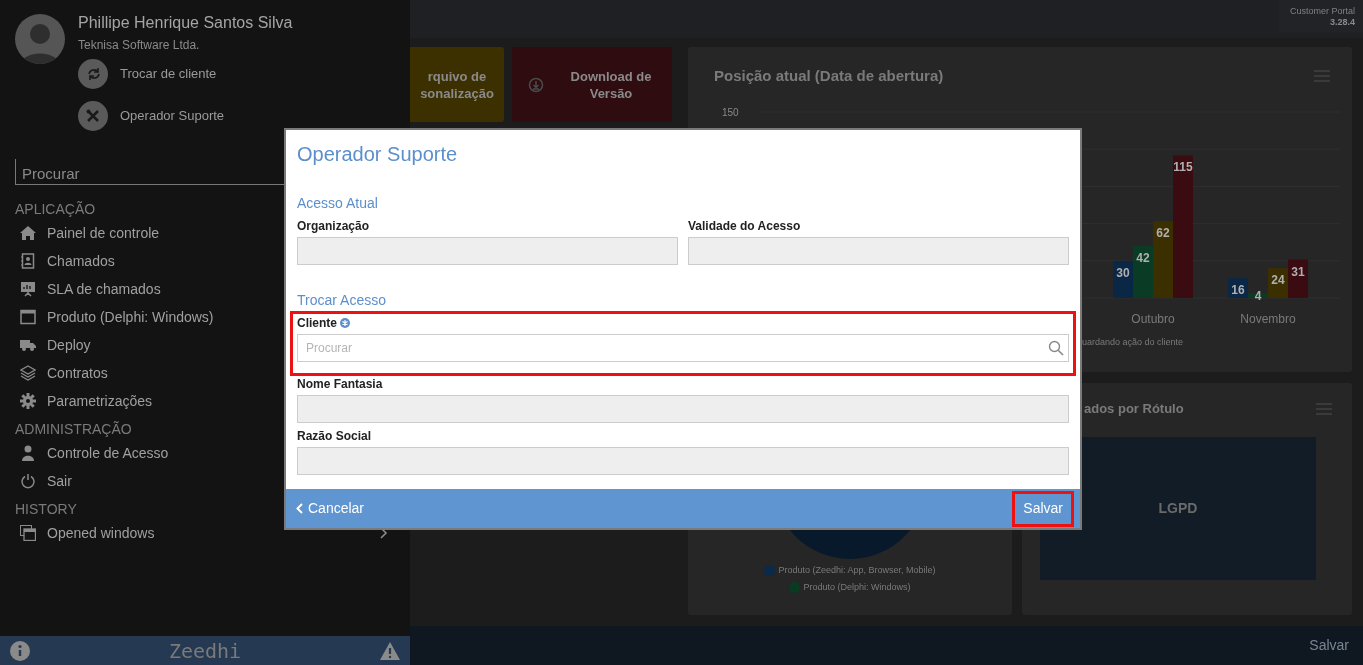 The width and height of the screenshot is (1363, 665). Describe the element at coordinates (205, 651) in the screenshot. I see `brand-label: Zeedhi` at that location.